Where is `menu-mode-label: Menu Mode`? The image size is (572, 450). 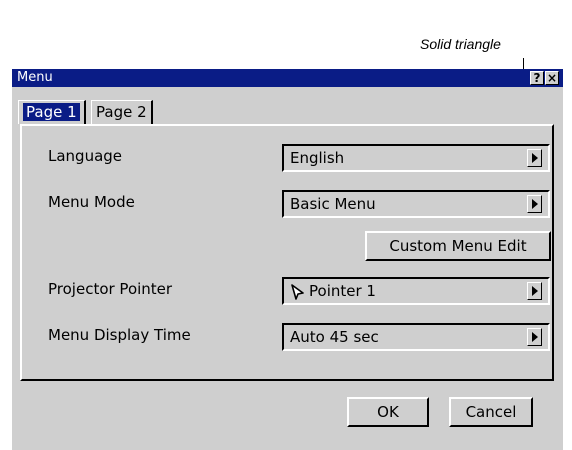
menu-mode-label: Menu Mode is located at coordinates (91, 202).